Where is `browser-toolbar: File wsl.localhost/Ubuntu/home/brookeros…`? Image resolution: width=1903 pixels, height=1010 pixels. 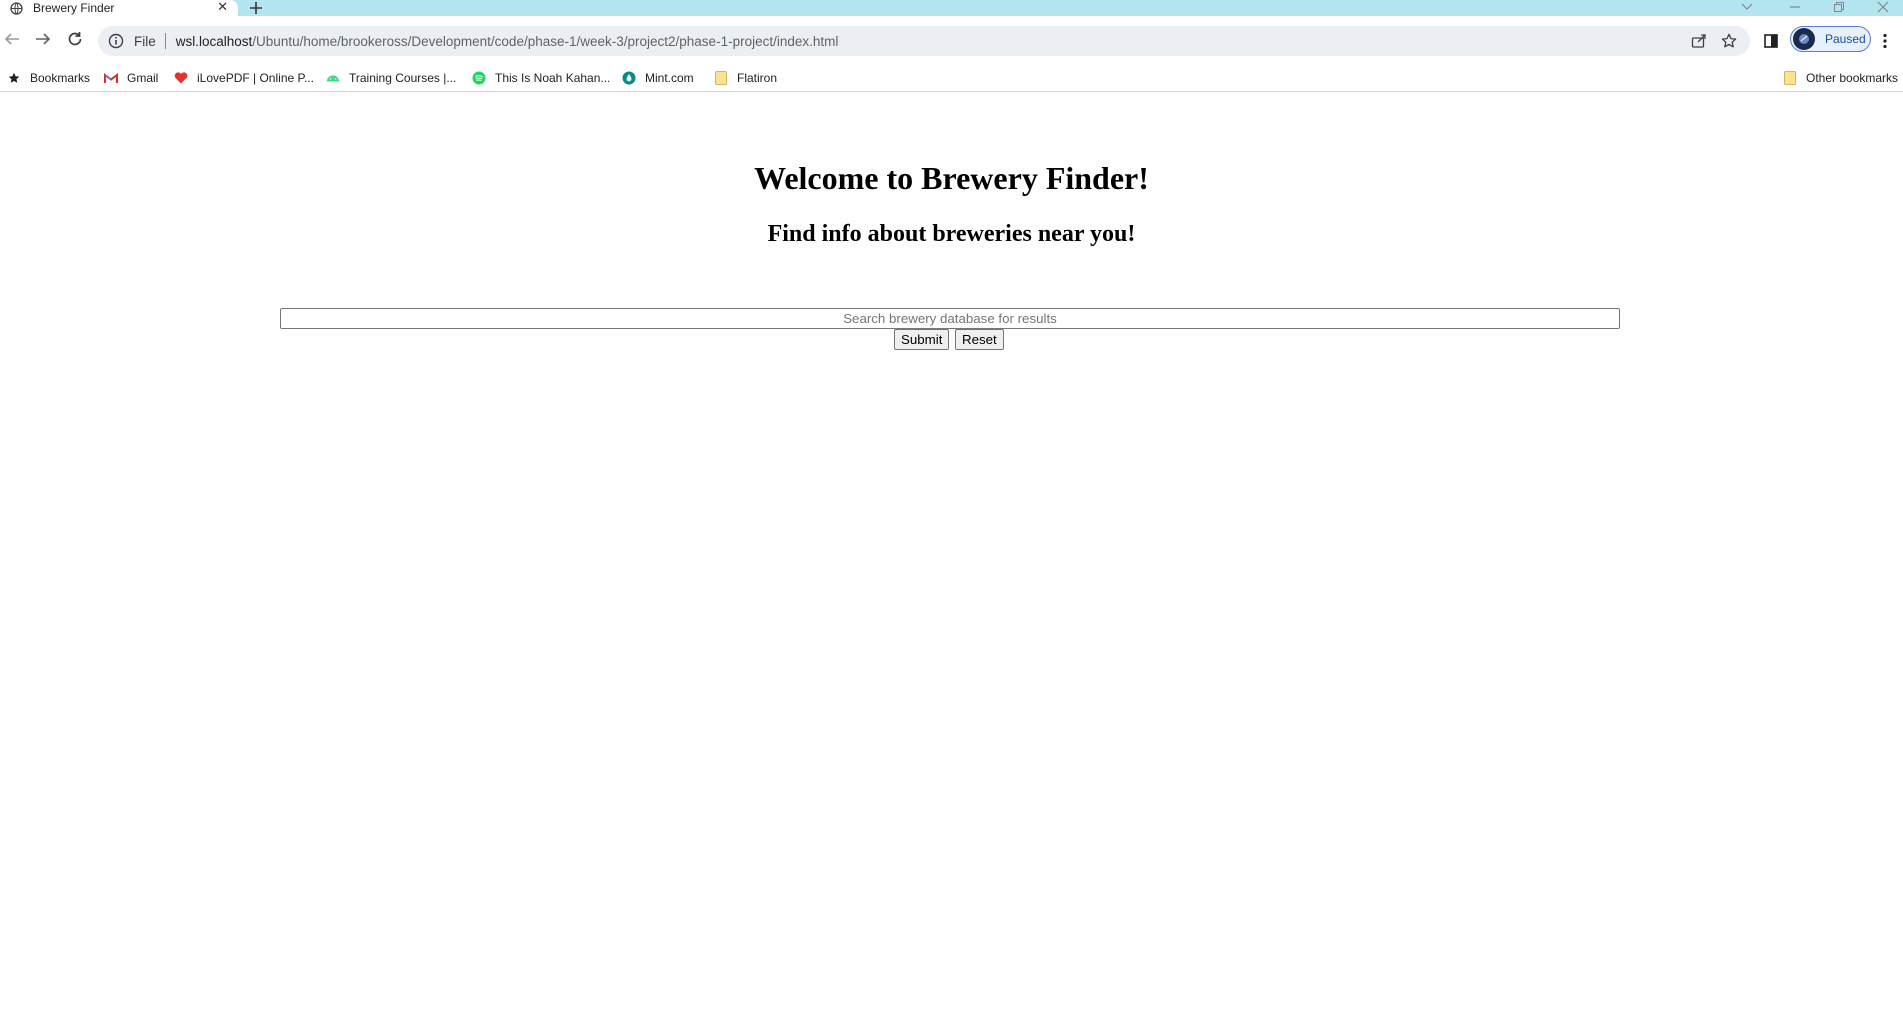 browser-toolbar: File wsl.localhost/Ubuntu/home/brookeros… is located at coordinates (951, 42).